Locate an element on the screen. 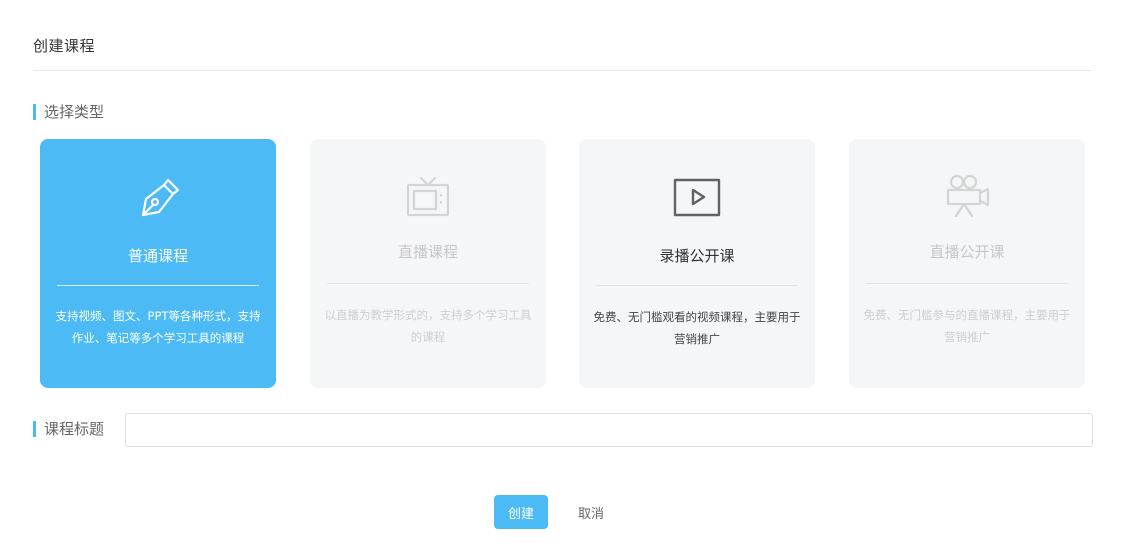 This screenshot has width=1129, height=546. course-type-description: 免费、无门槛参与的直播课程，主要用于营销推广 is located at coordinates (967, 326).